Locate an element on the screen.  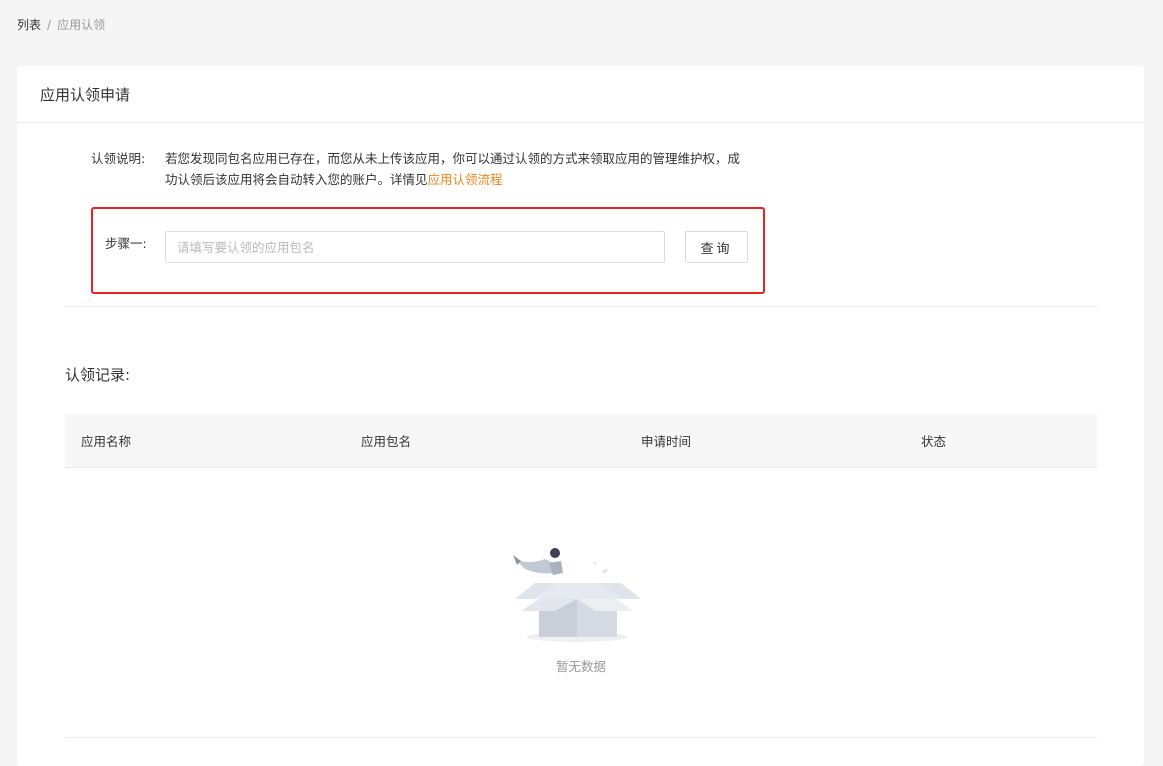
empty-box-icon is located at coordinates (575, 596).